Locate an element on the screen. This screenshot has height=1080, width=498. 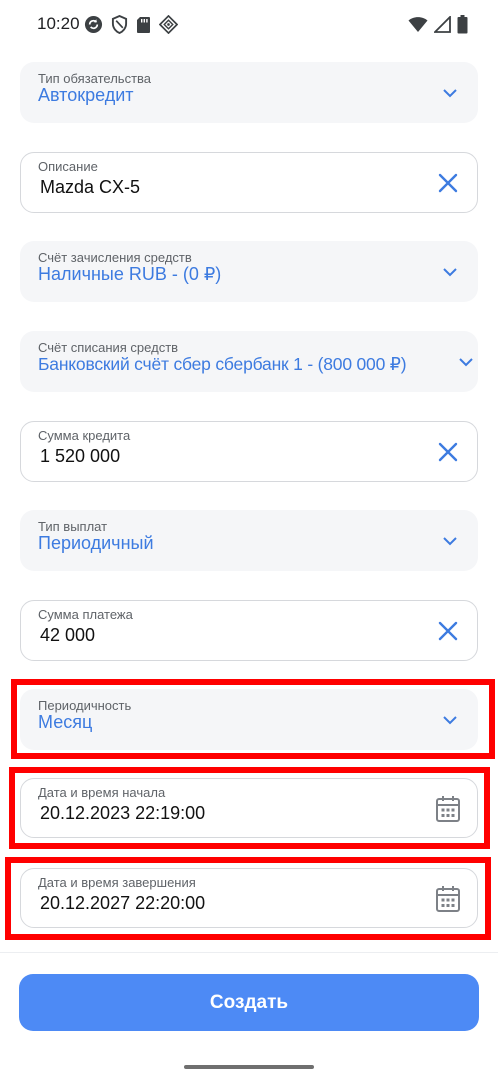
sync-icon is located at coordinates (93, 24).